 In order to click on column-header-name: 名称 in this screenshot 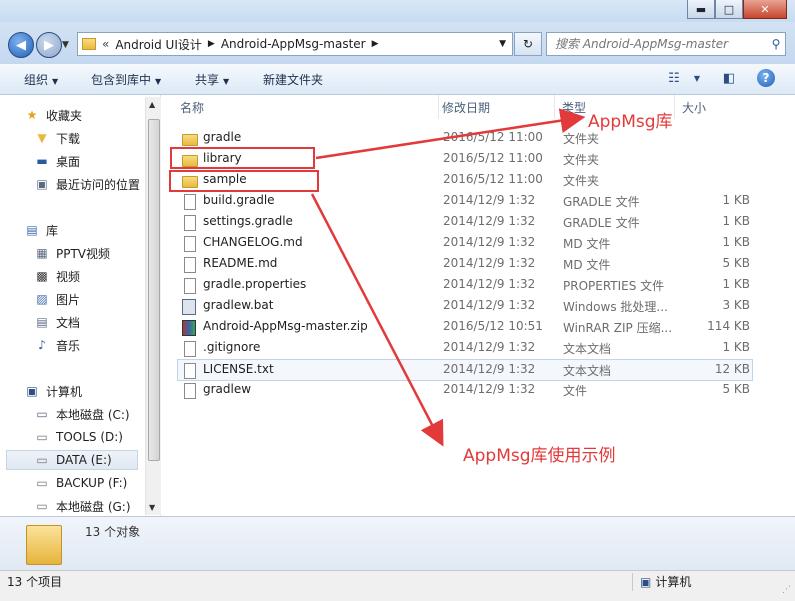, I will do `click(309, 107)`.